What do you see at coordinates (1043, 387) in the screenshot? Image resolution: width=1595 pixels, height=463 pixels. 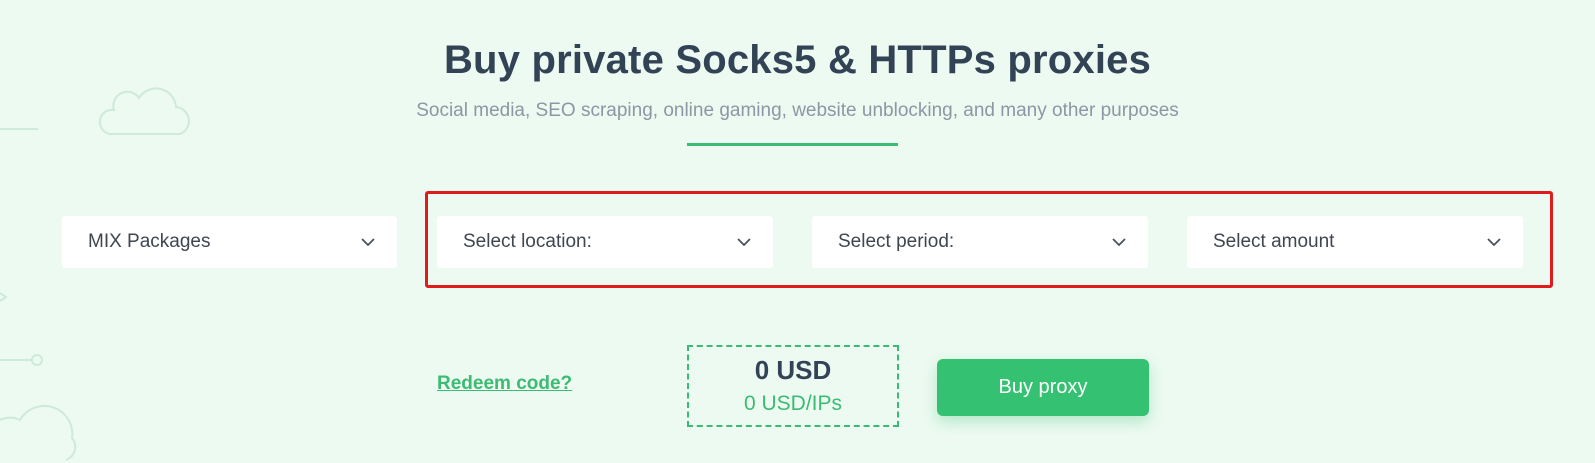 I see `buy-proxy-button: Buy proxy` at bounding box center [1043, 387].